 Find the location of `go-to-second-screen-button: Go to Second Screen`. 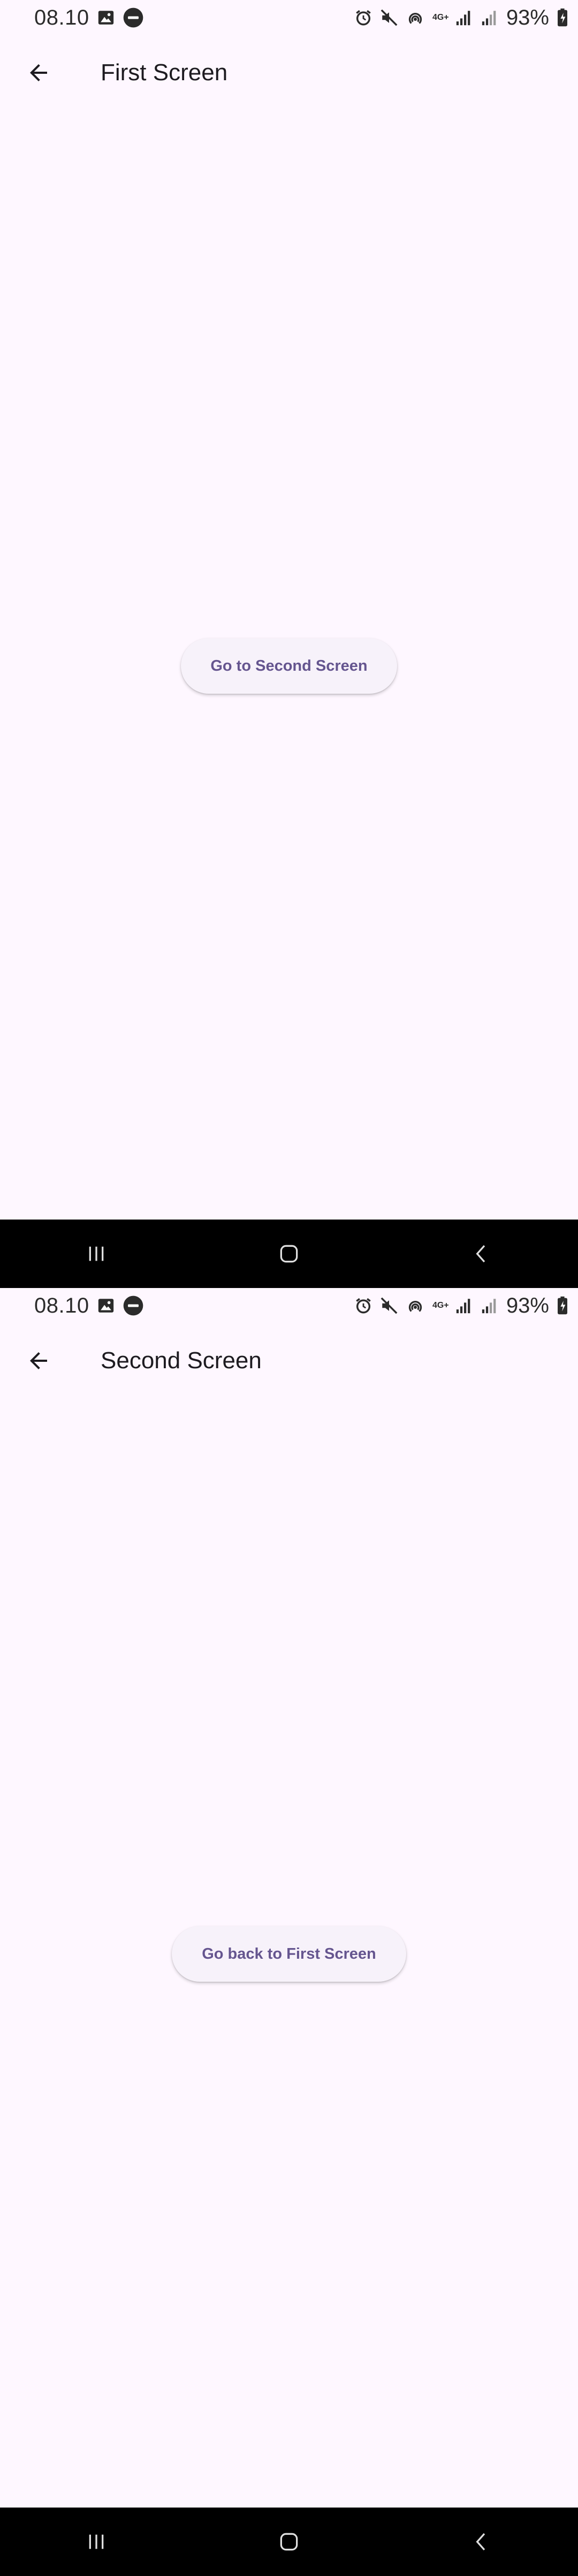

go-to-second-screen-button: Go to Second Screen is located at coordinates (289, 666).